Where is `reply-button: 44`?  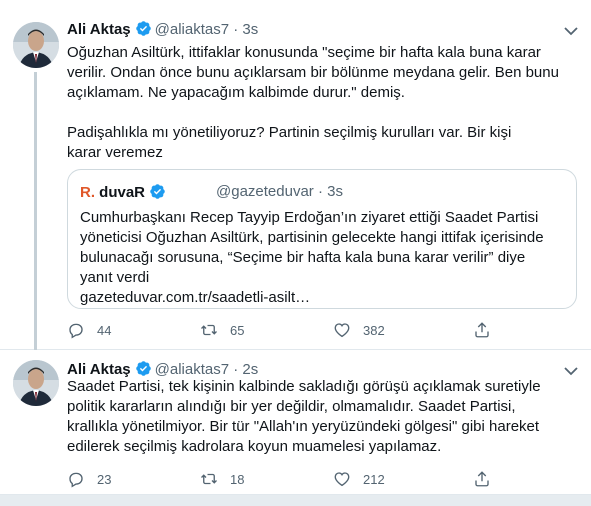 reply-button: 44 is located at coordinates (89, 330).